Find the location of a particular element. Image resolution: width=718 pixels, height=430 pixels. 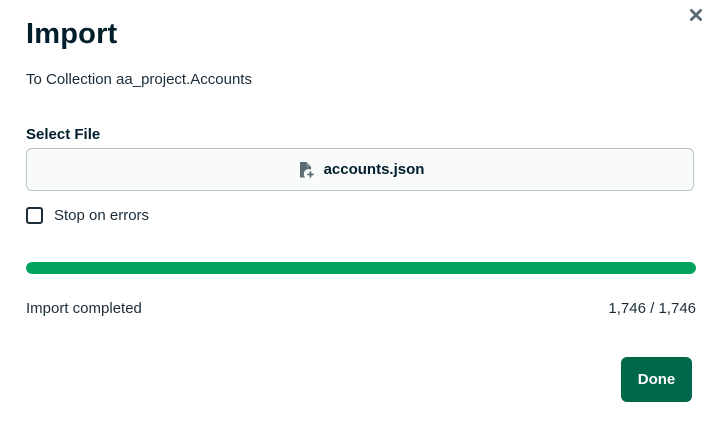

done-button: Done is located at coordinates (656, 379).